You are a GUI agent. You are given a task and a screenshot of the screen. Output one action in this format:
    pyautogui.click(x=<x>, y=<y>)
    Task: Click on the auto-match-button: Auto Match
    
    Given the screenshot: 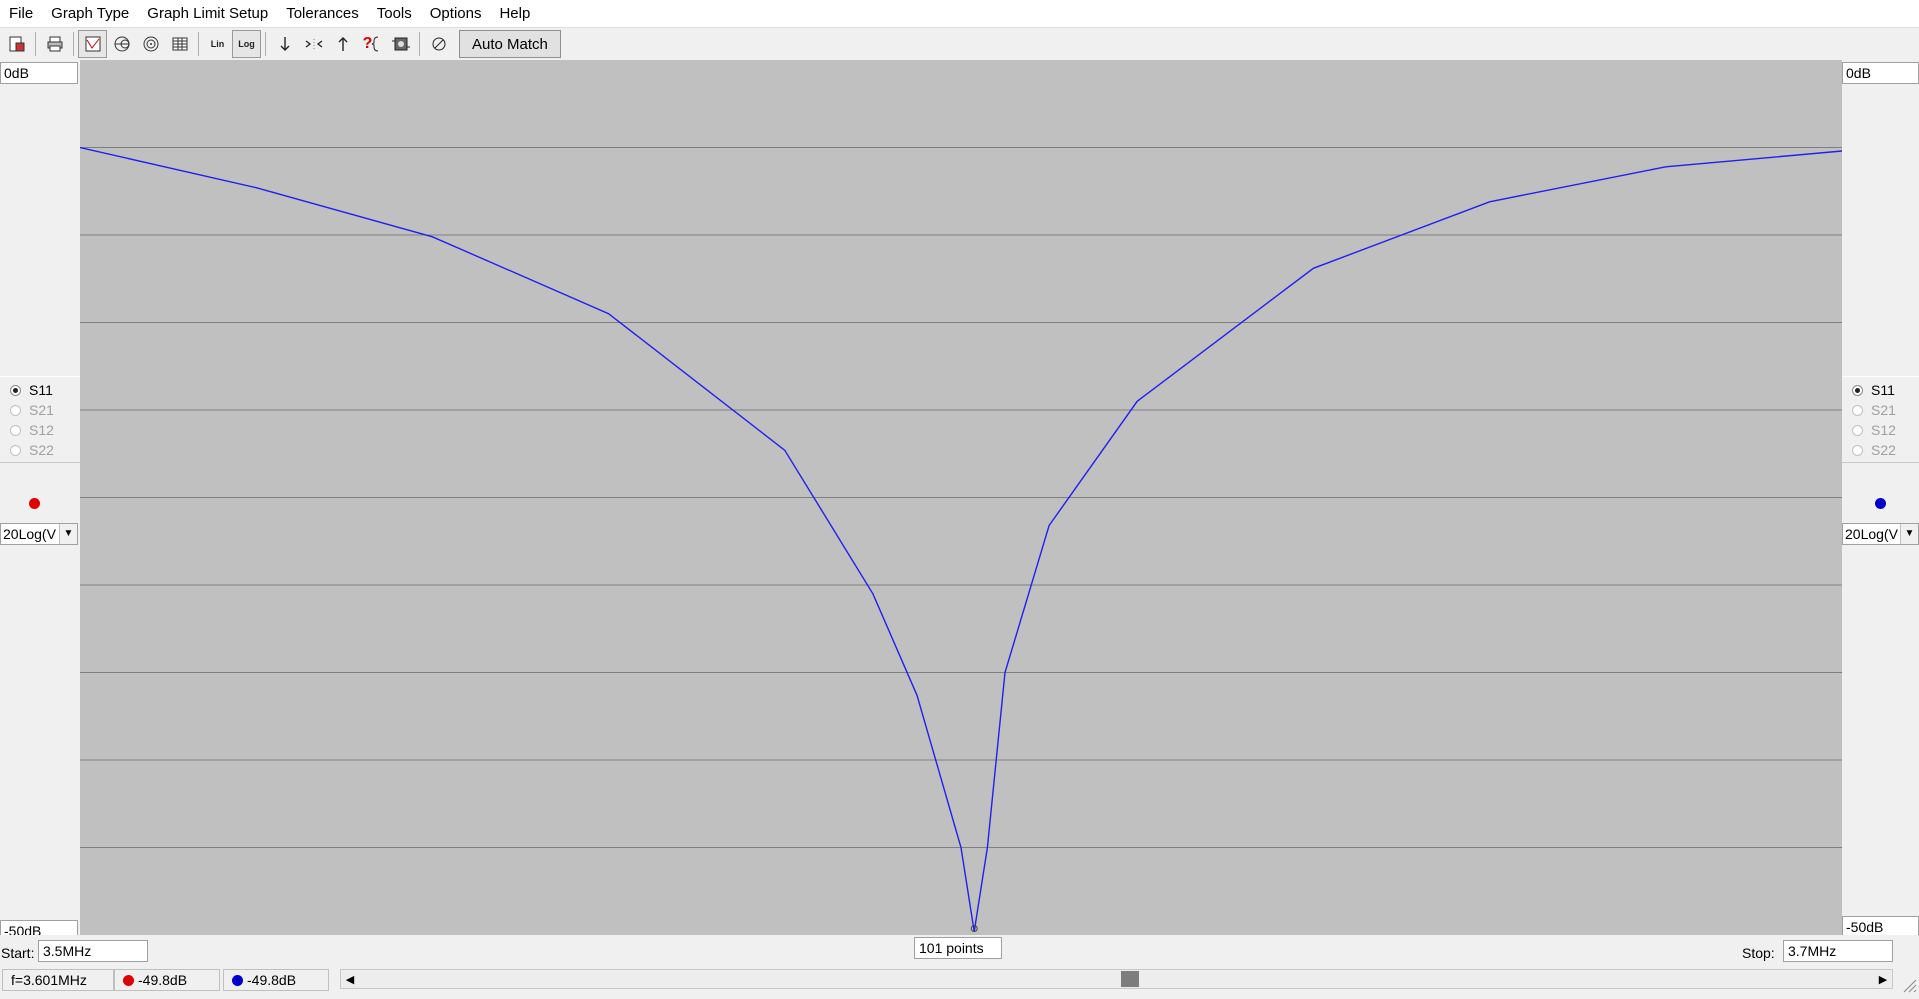 What is the action you would take?
    pyautogui.click(x=510, y=44)
    